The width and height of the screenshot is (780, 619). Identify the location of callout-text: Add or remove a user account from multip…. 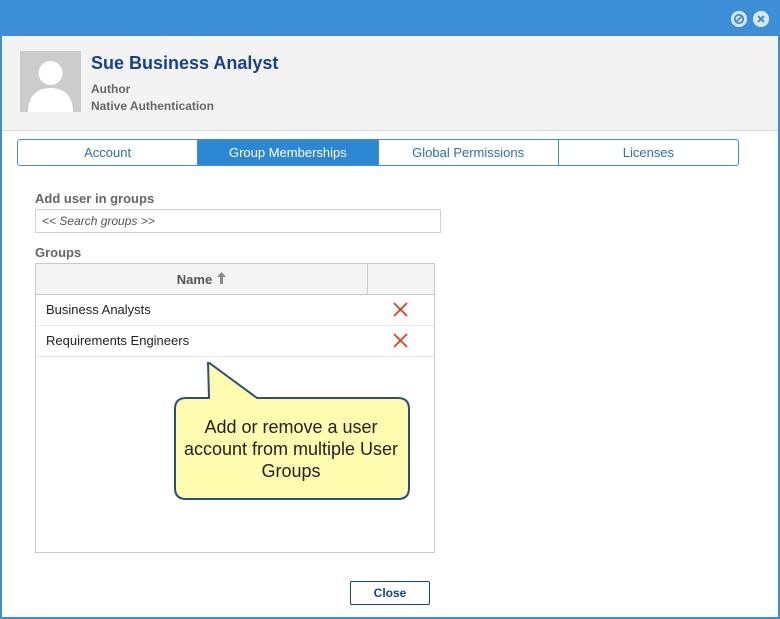
(291, 449).